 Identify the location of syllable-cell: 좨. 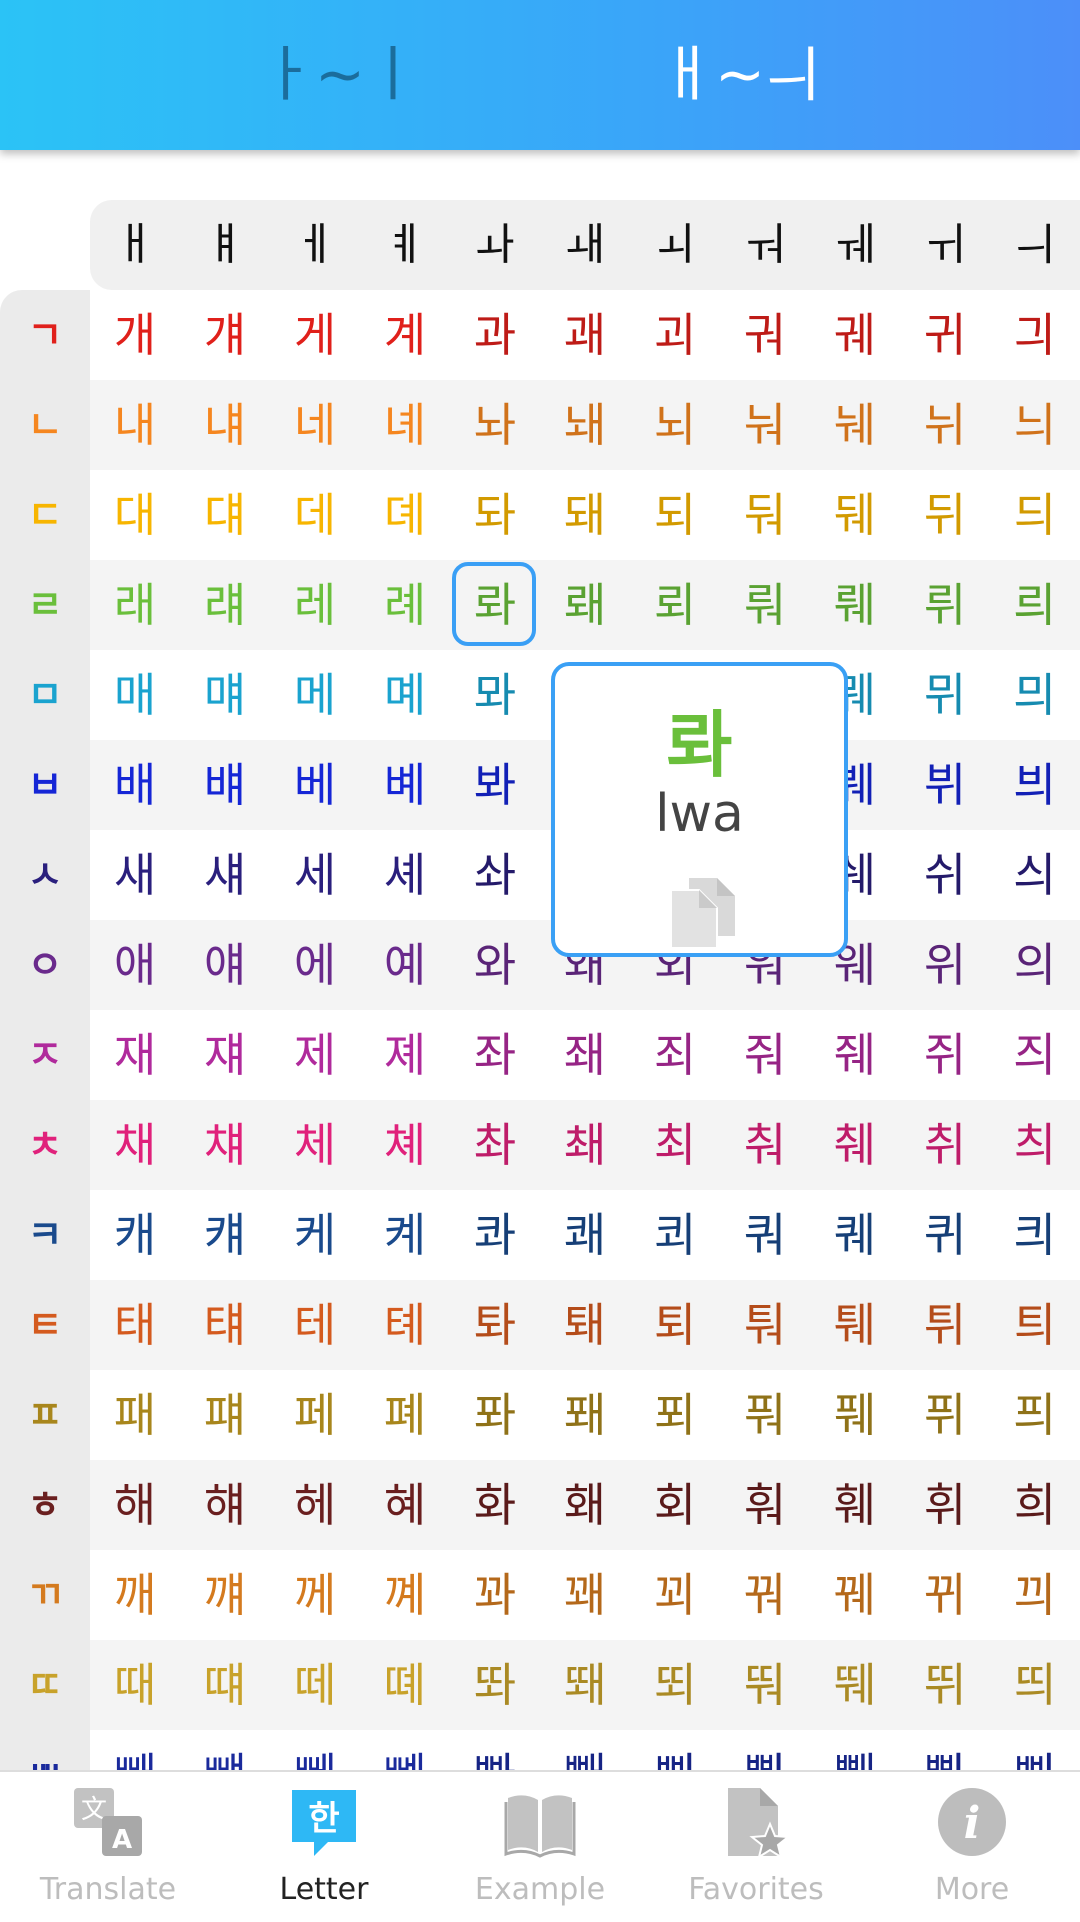
(585, 1055).